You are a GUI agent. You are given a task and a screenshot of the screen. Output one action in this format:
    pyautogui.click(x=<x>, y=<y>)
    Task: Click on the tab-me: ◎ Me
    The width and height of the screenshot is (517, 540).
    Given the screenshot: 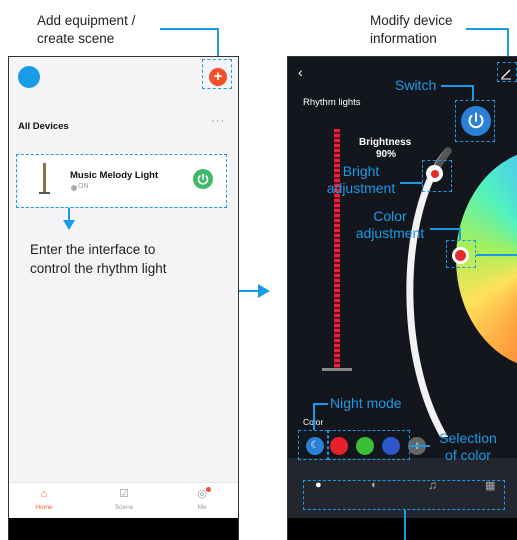 What is the action you would take?
    pyautogui.click(x=202, y=499)
    